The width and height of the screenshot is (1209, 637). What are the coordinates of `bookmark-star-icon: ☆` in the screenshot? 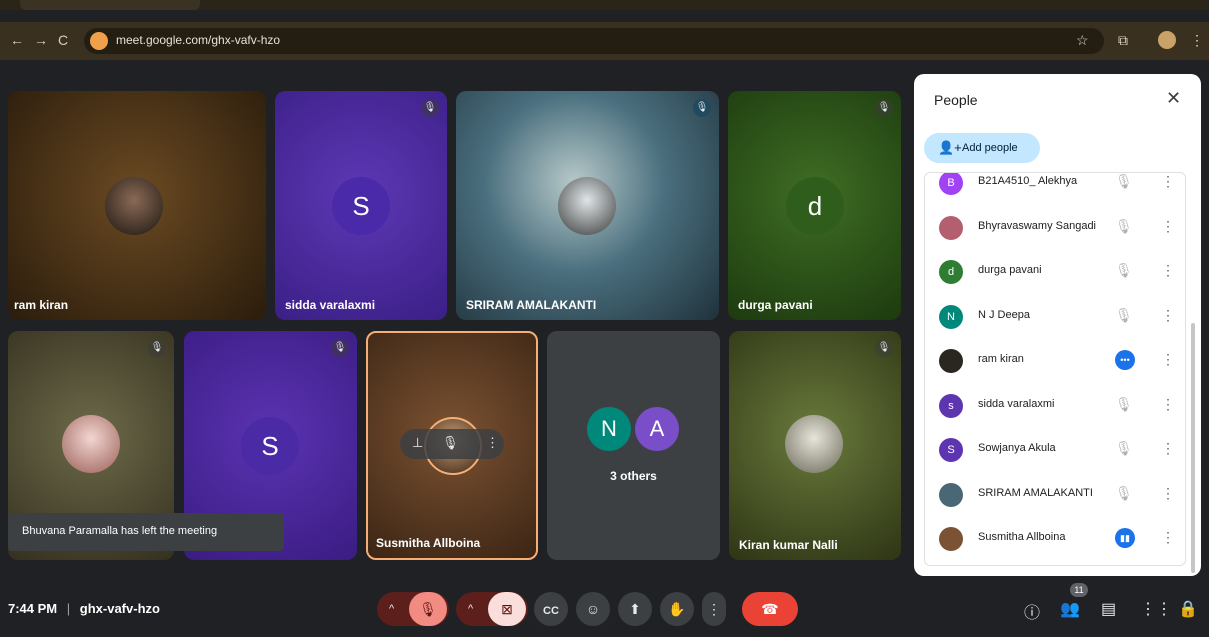 It's located at (1082, 40).